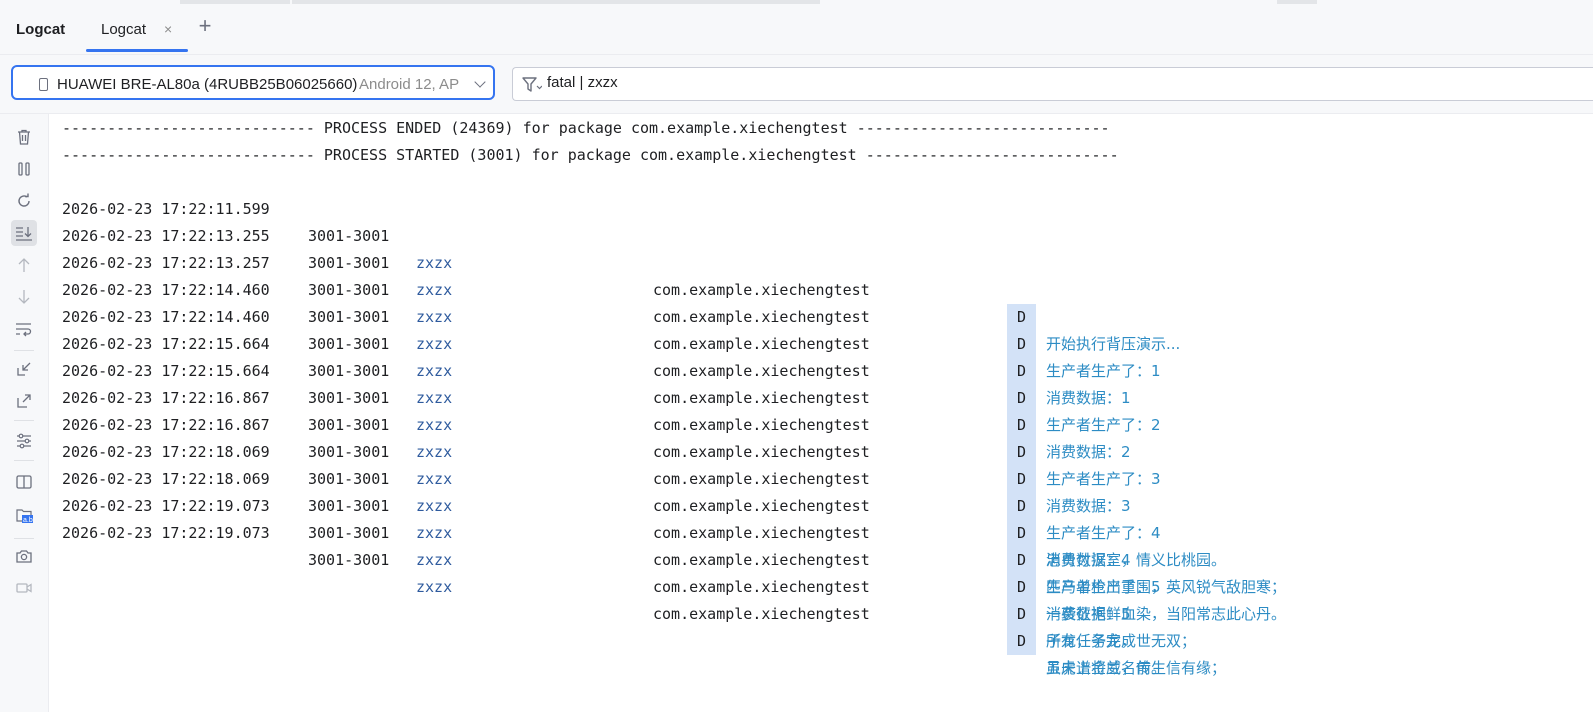 Image resolution: width=1593 pixels, height=712 pixels. I want to click on previous-occurrence-button, so click(24, 265).